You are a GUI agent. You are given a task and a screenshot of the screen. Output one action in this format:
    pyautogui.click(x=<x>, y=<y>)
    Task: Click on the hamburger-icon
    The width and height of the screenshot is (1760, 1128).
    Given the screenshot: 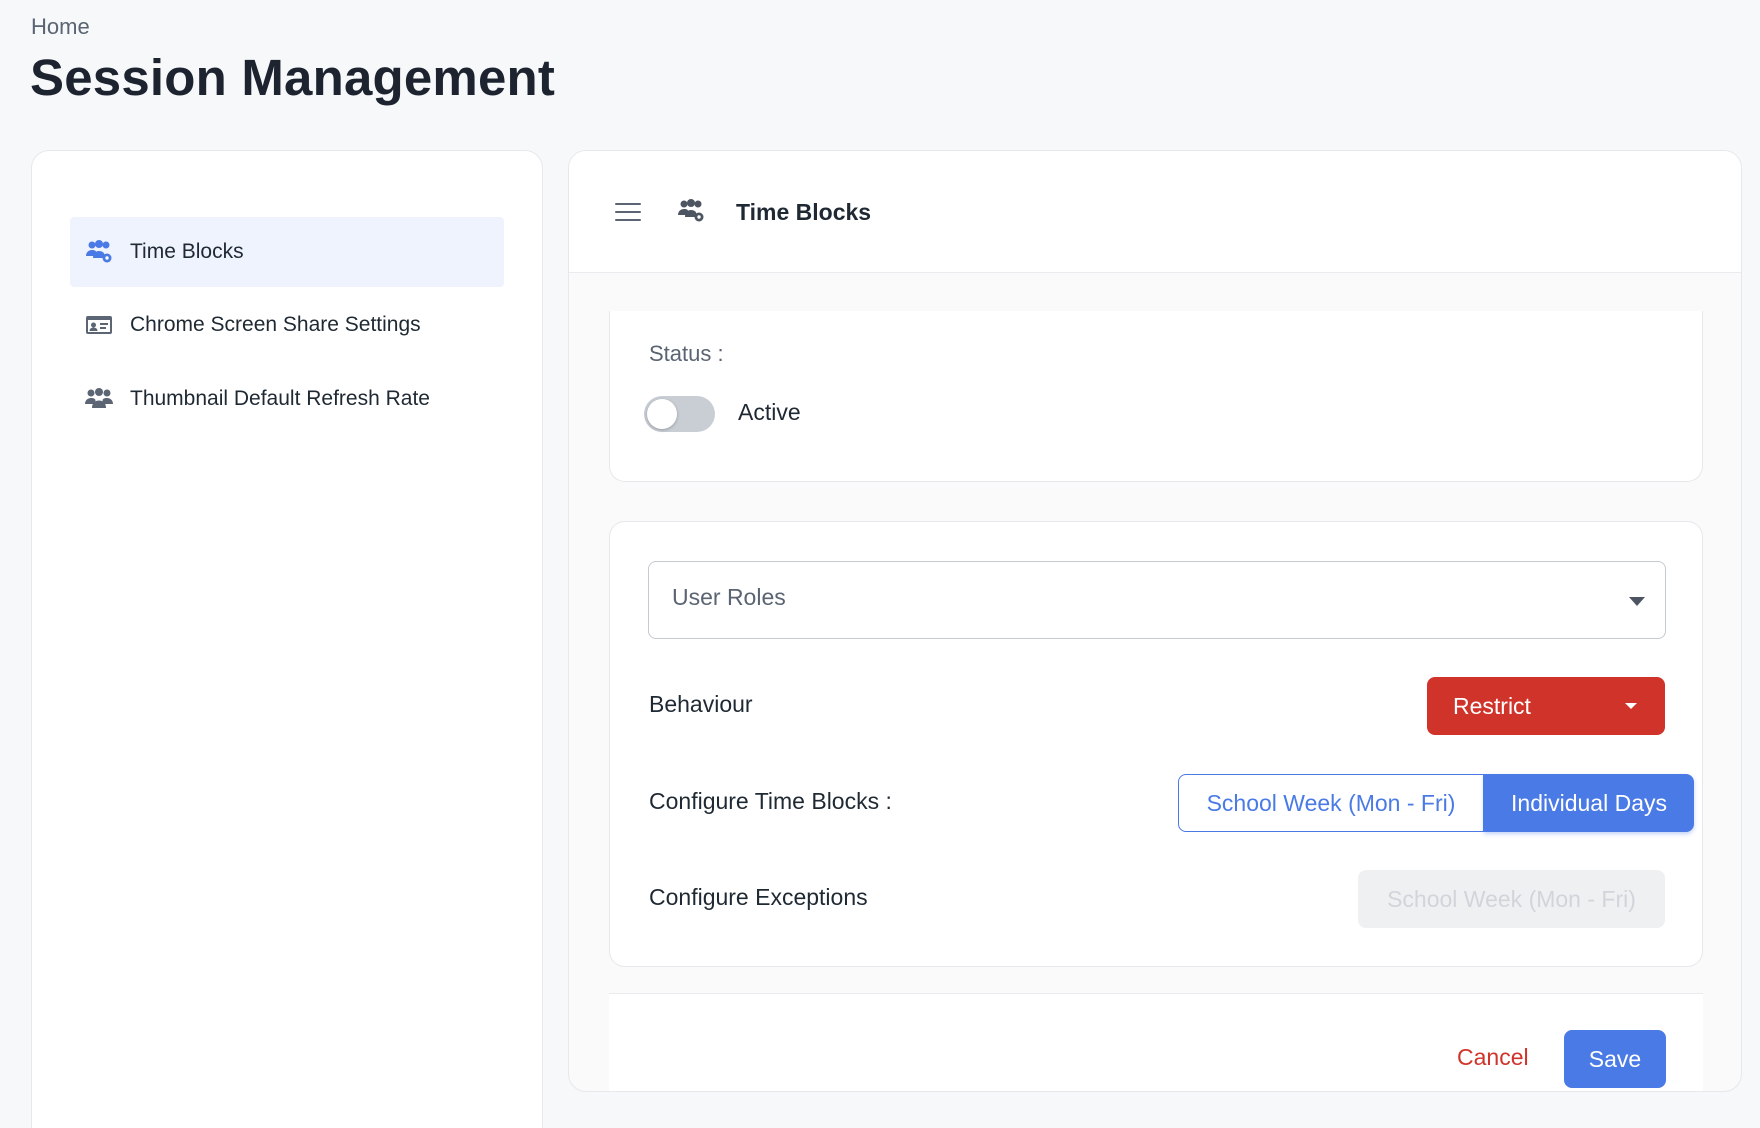 What is the action you would take?
    pyautogui.click(x=628, y=213)
    